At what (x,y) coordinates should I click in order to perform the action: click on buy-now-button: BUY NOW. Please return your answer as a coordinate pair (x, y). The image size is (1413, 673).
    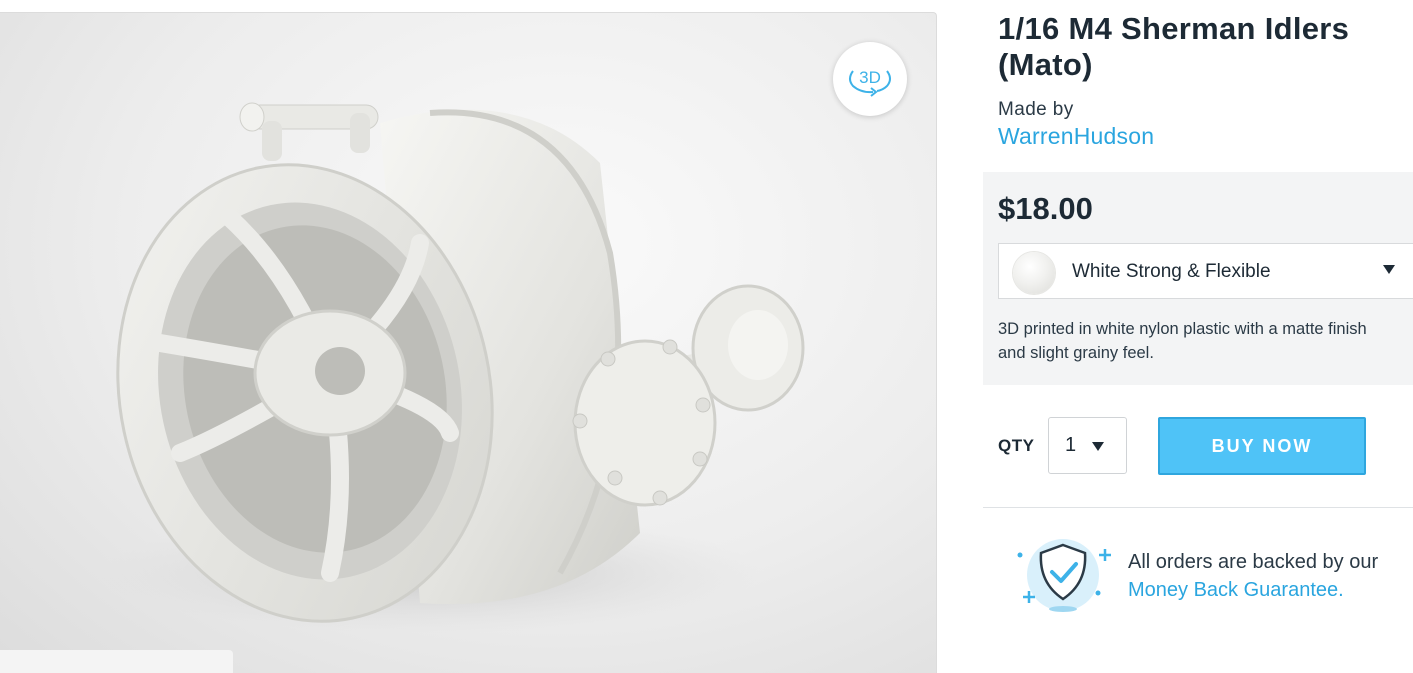
    Looking at the image, I should click on (1262, 446).